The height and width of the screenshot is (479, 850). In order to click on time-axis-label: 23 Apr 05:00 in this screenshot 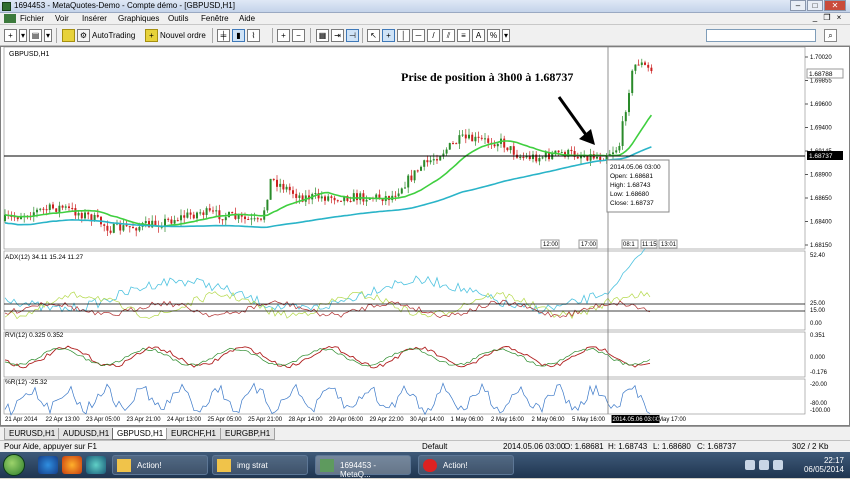, I will do `click(103, 420)`.